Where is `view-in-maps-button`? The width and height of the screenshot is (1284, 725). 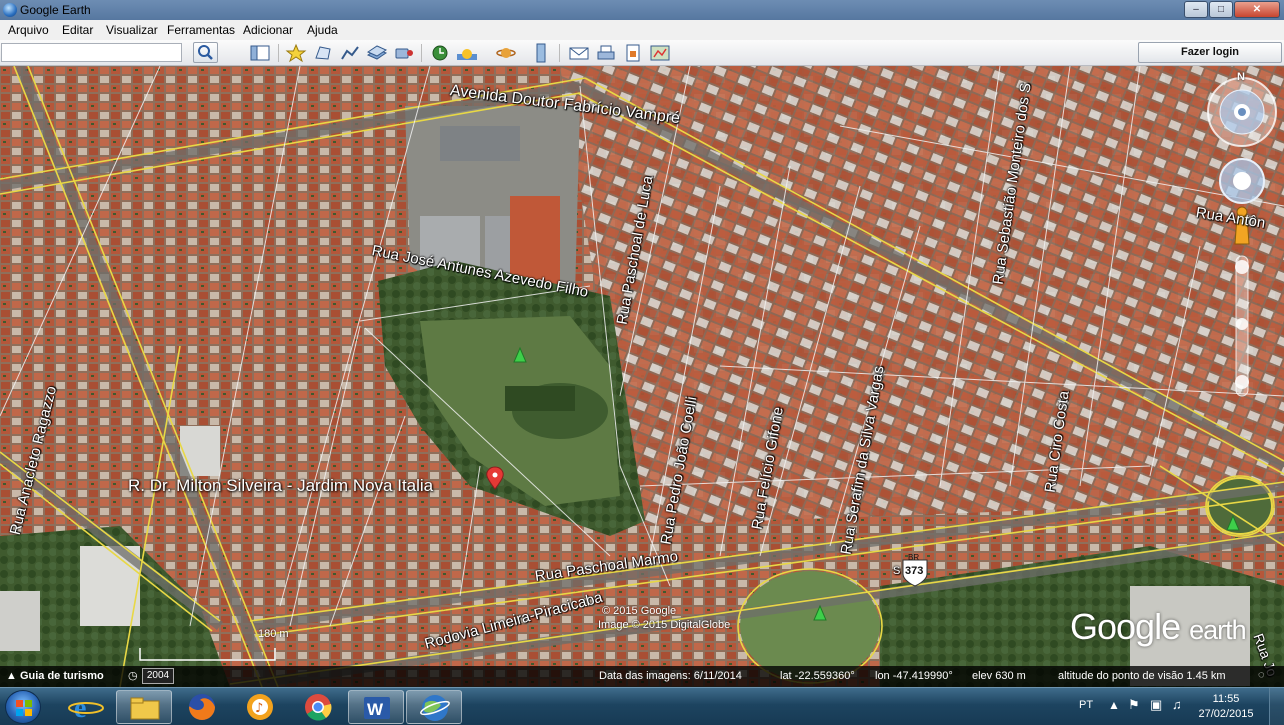 view-in-maps-button is located at coordinates (660, 53).